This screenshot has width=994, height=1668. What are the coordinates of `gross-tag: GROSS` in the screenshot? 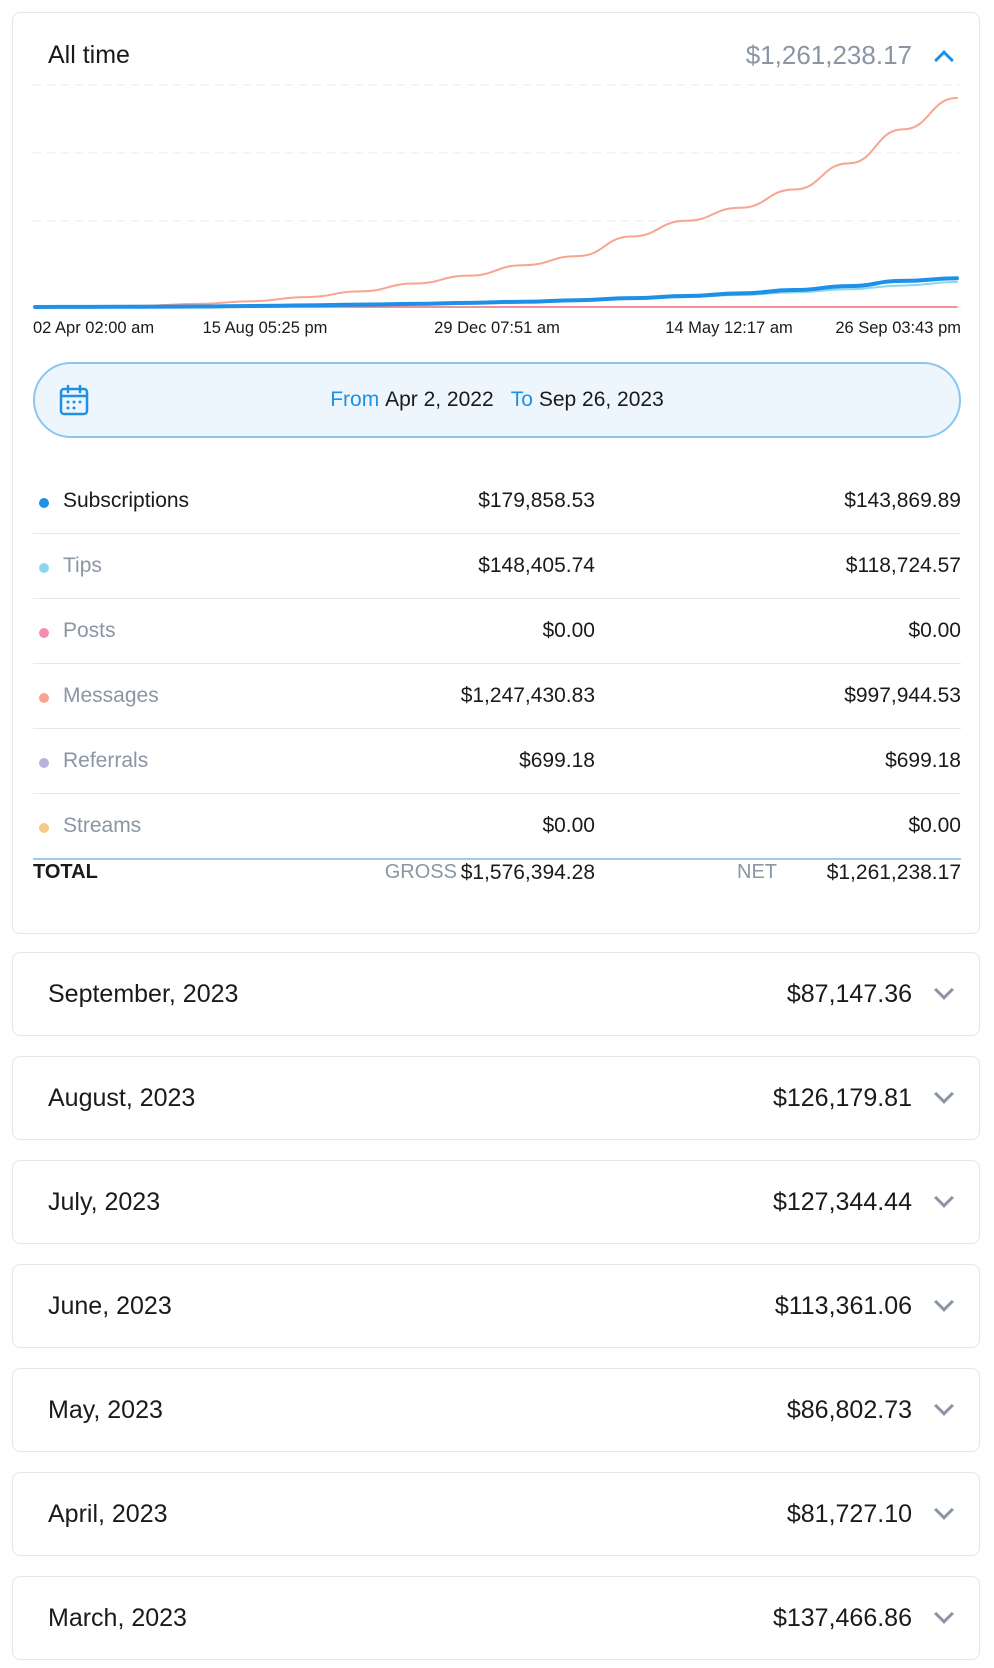 It's located at (420, 872).